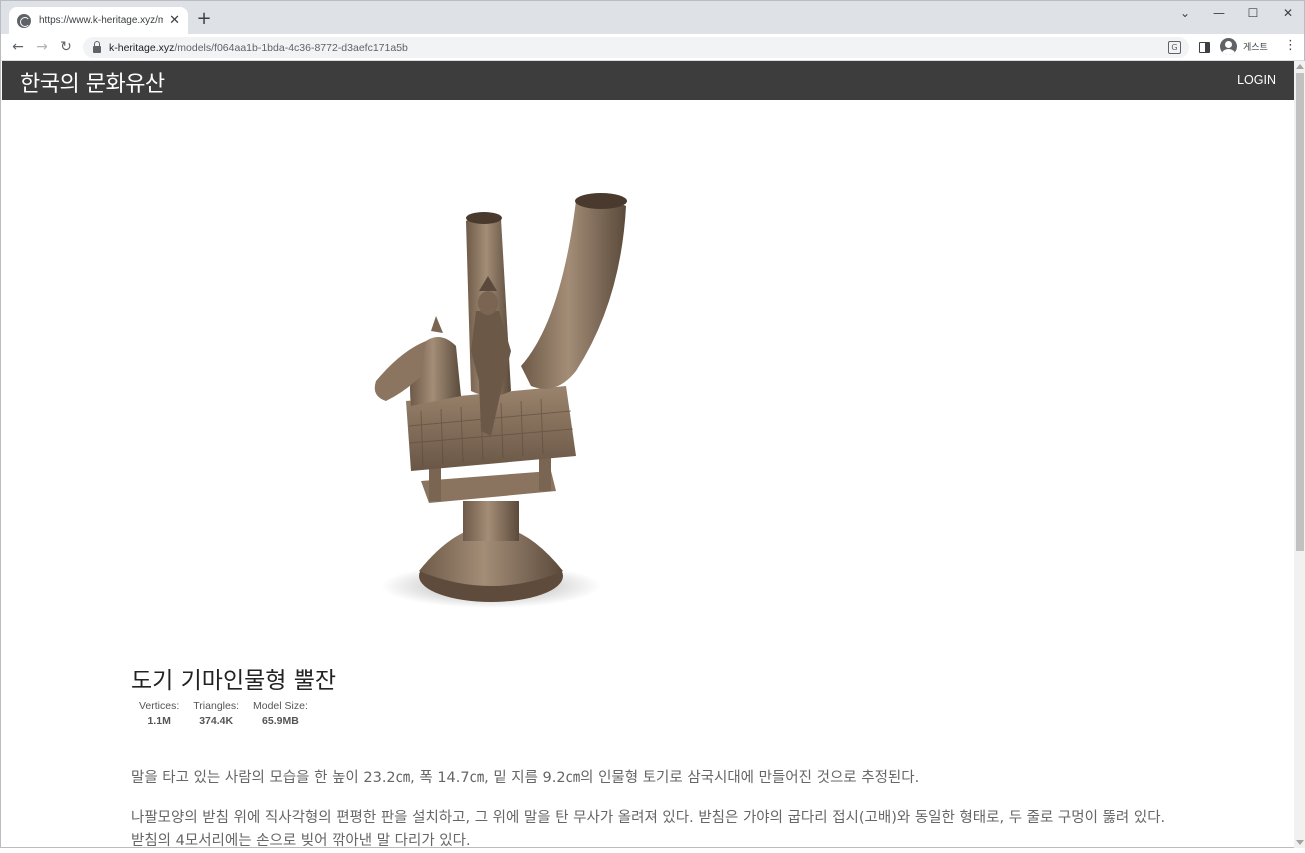 The height and width of the screenshot is (853, 1305). What do you see at coordinates (488, 303) in the screenshot?
I see `model-rider-head` at bounding box center [488, 303].